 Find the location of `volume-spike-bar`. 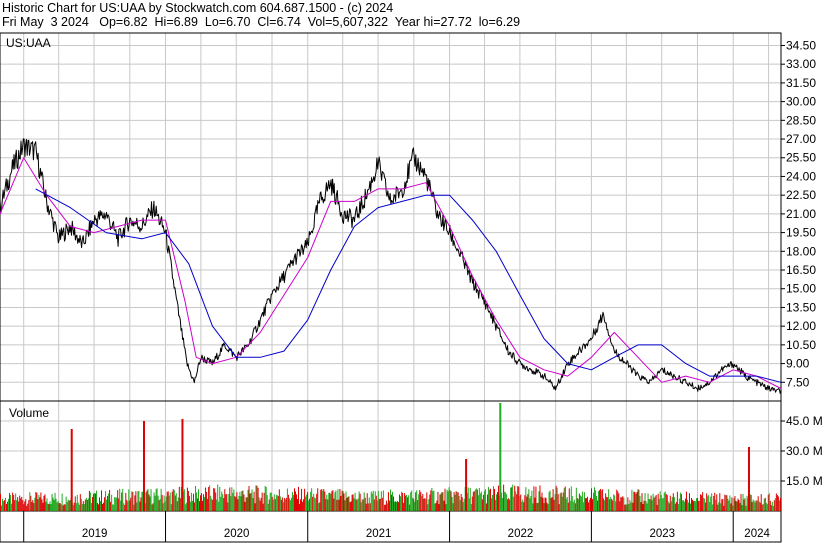

volume-spike-bar is located at coordinates (143, 466).